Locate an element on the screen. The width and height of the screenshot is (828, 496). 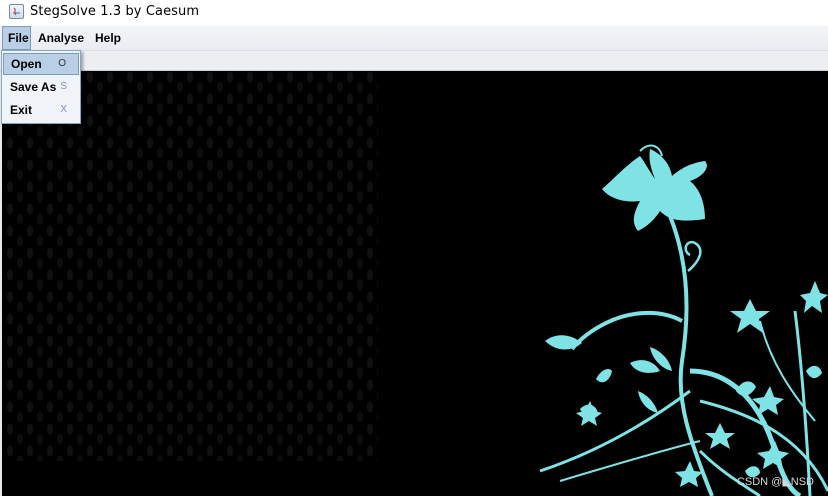
menu-file: File is located at coordinates (16, 38).